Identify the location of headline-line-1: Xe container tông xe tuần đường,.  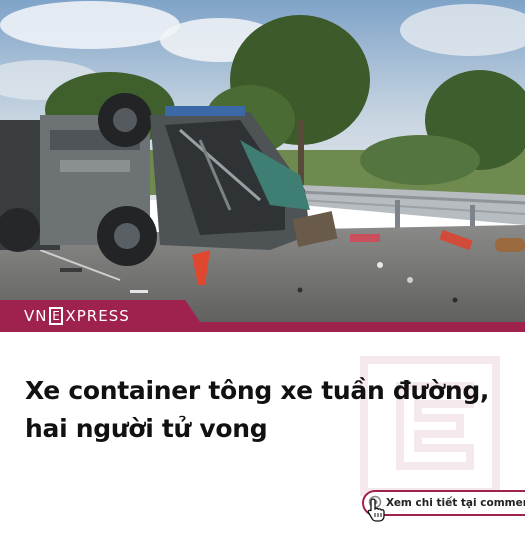
(257, 390).